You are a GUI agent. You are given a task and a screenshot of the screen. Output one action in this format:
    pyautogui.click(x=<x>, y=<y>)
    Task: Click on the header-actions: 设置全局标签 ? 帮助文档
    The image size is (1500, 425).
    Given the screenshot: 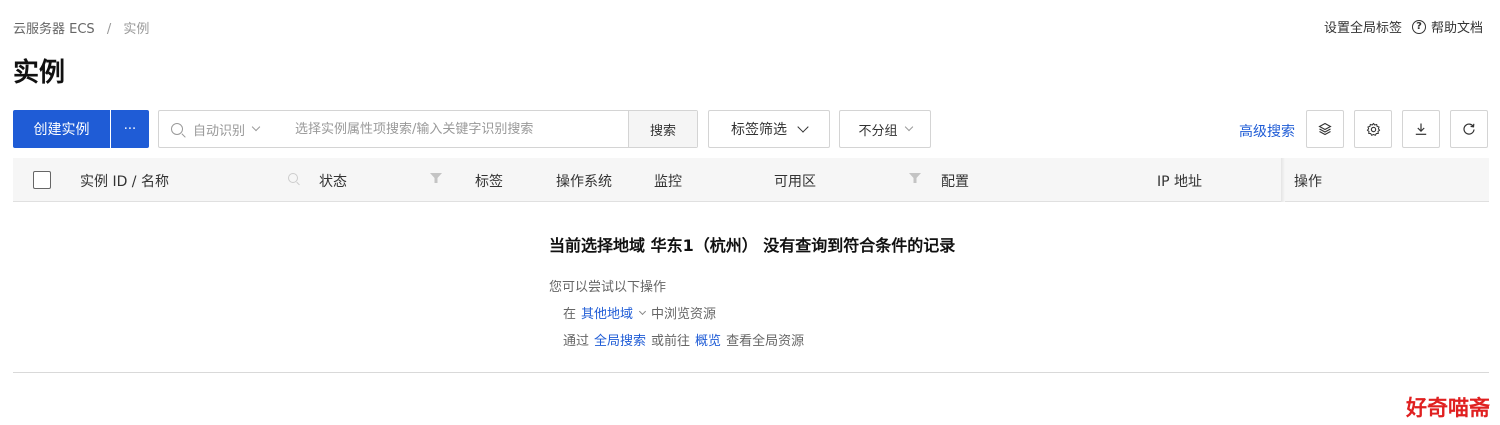 What is the action you would take?
    pyautogui.click(x=1403, y=26)
    